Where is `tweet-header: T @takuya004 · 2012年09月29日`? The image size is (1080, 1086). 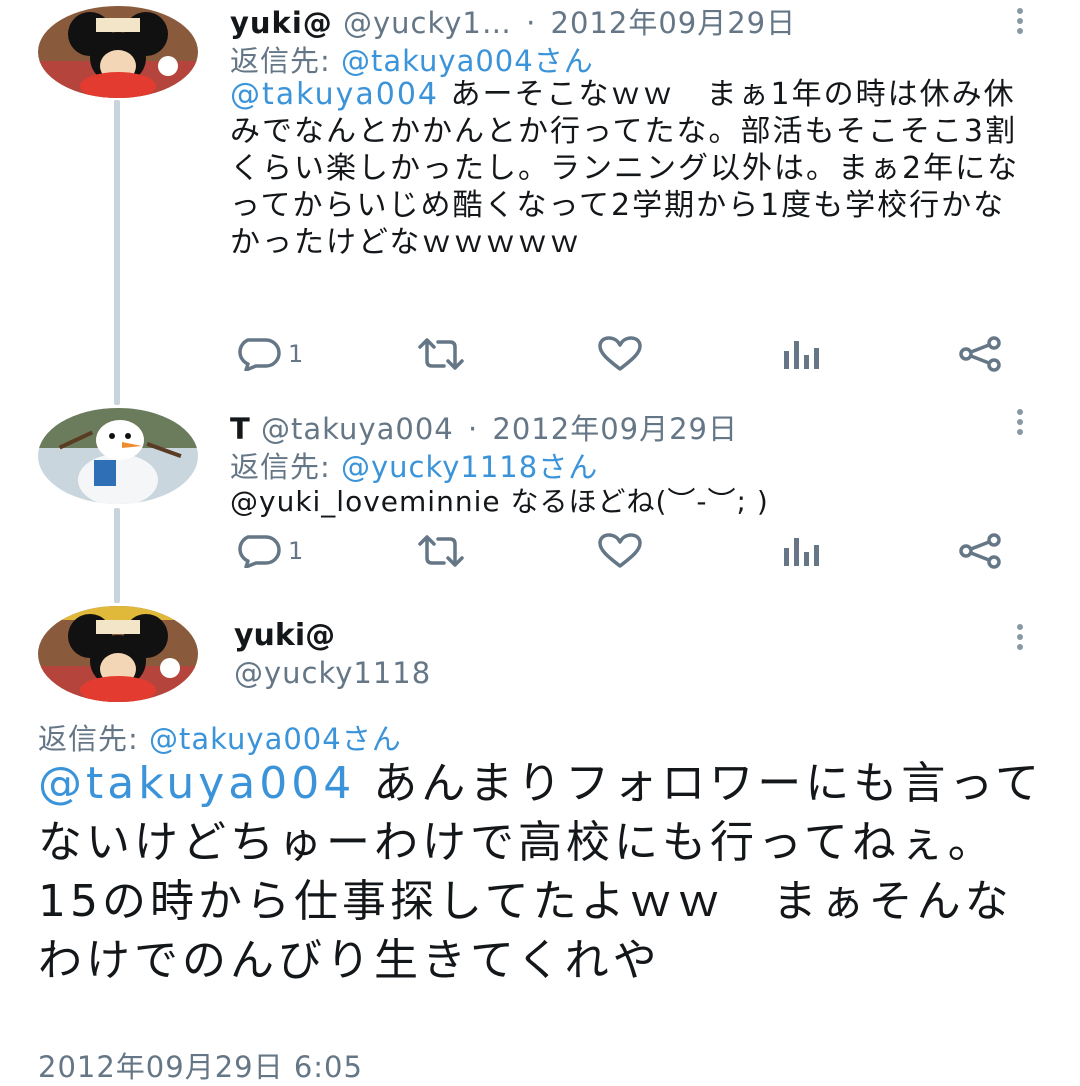 tweet-header: T @takuya004 · 2012年09月29日 is located at coordinates (484, 427).